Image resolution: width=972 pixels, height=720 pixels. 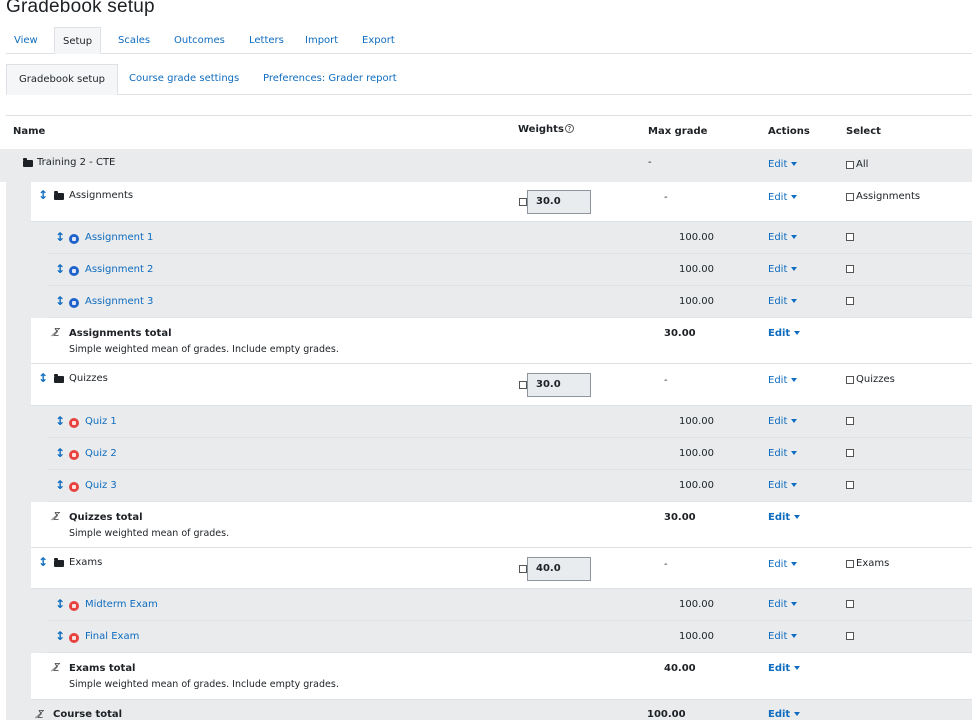 I want to click on edit-course-menu: Edit, so click(x=783, y=164).